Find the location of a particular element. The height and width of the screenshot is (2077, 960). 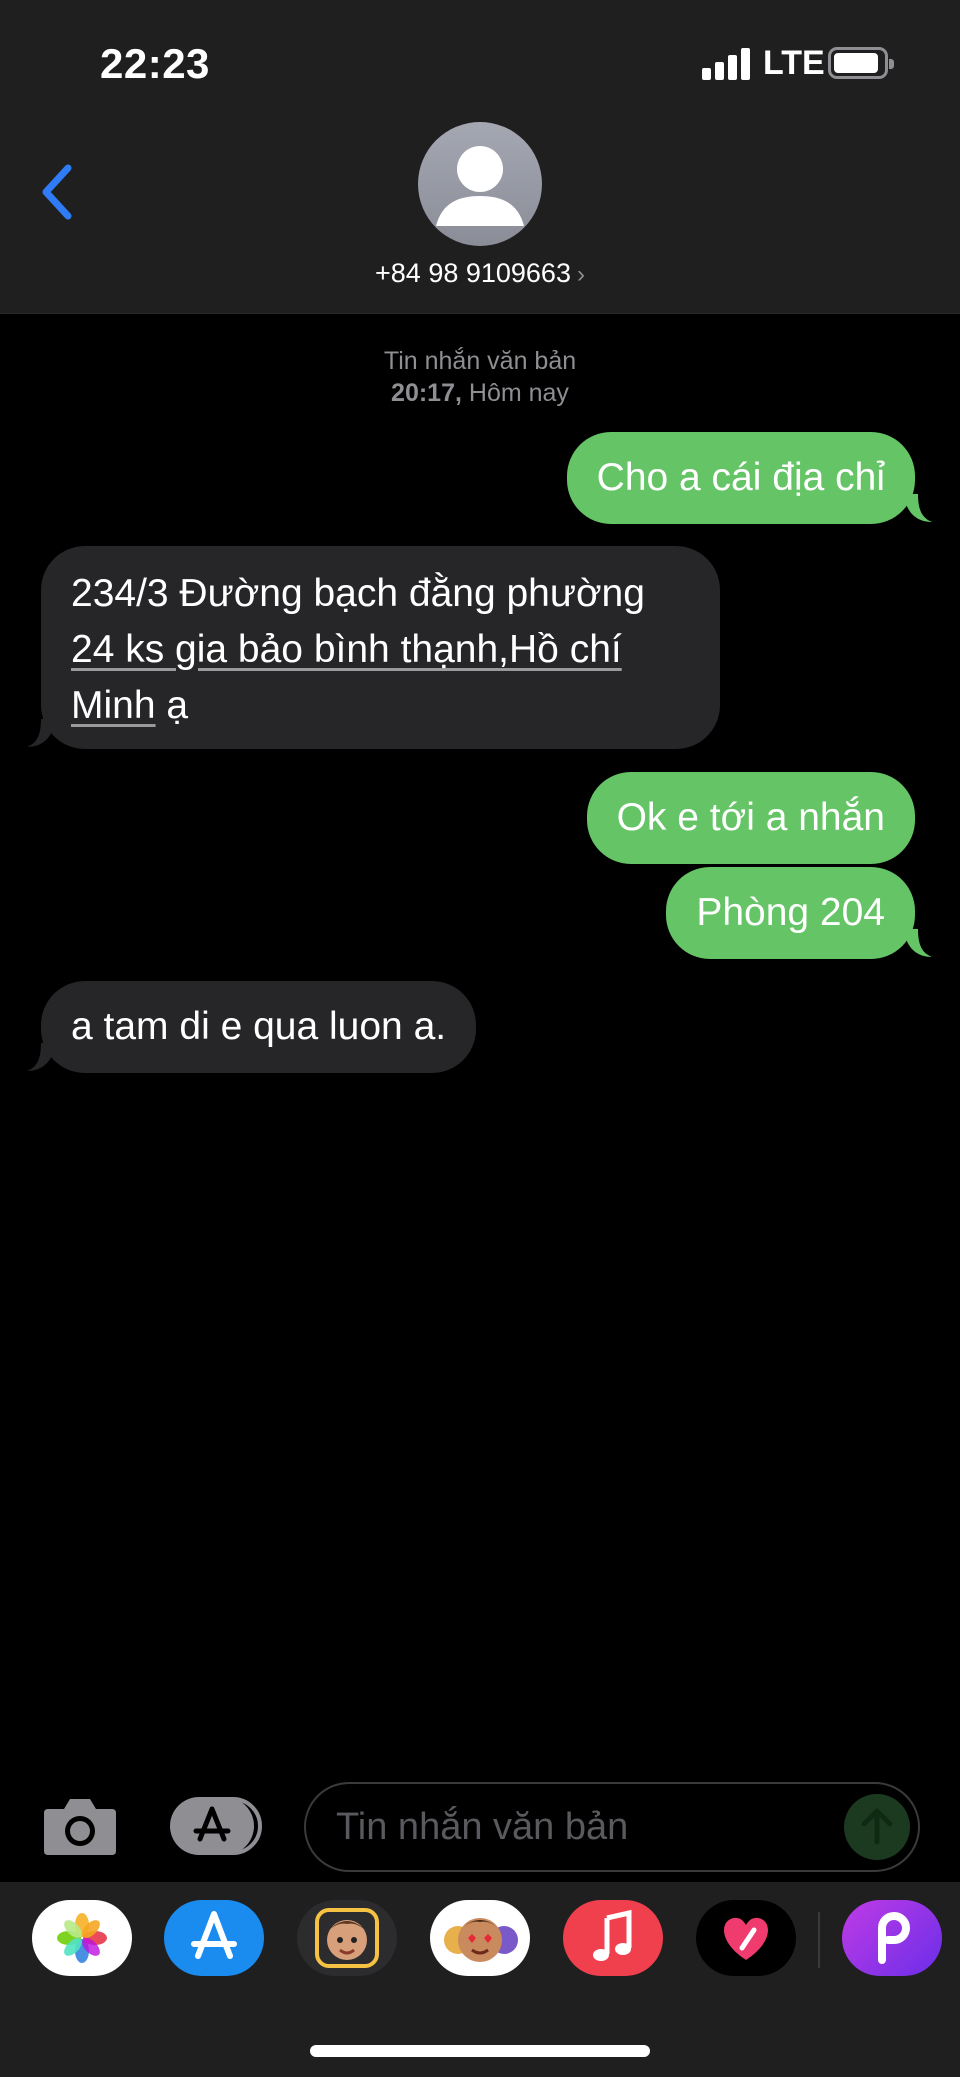

digital-touch-icon is located at coordinates (746, 1938).